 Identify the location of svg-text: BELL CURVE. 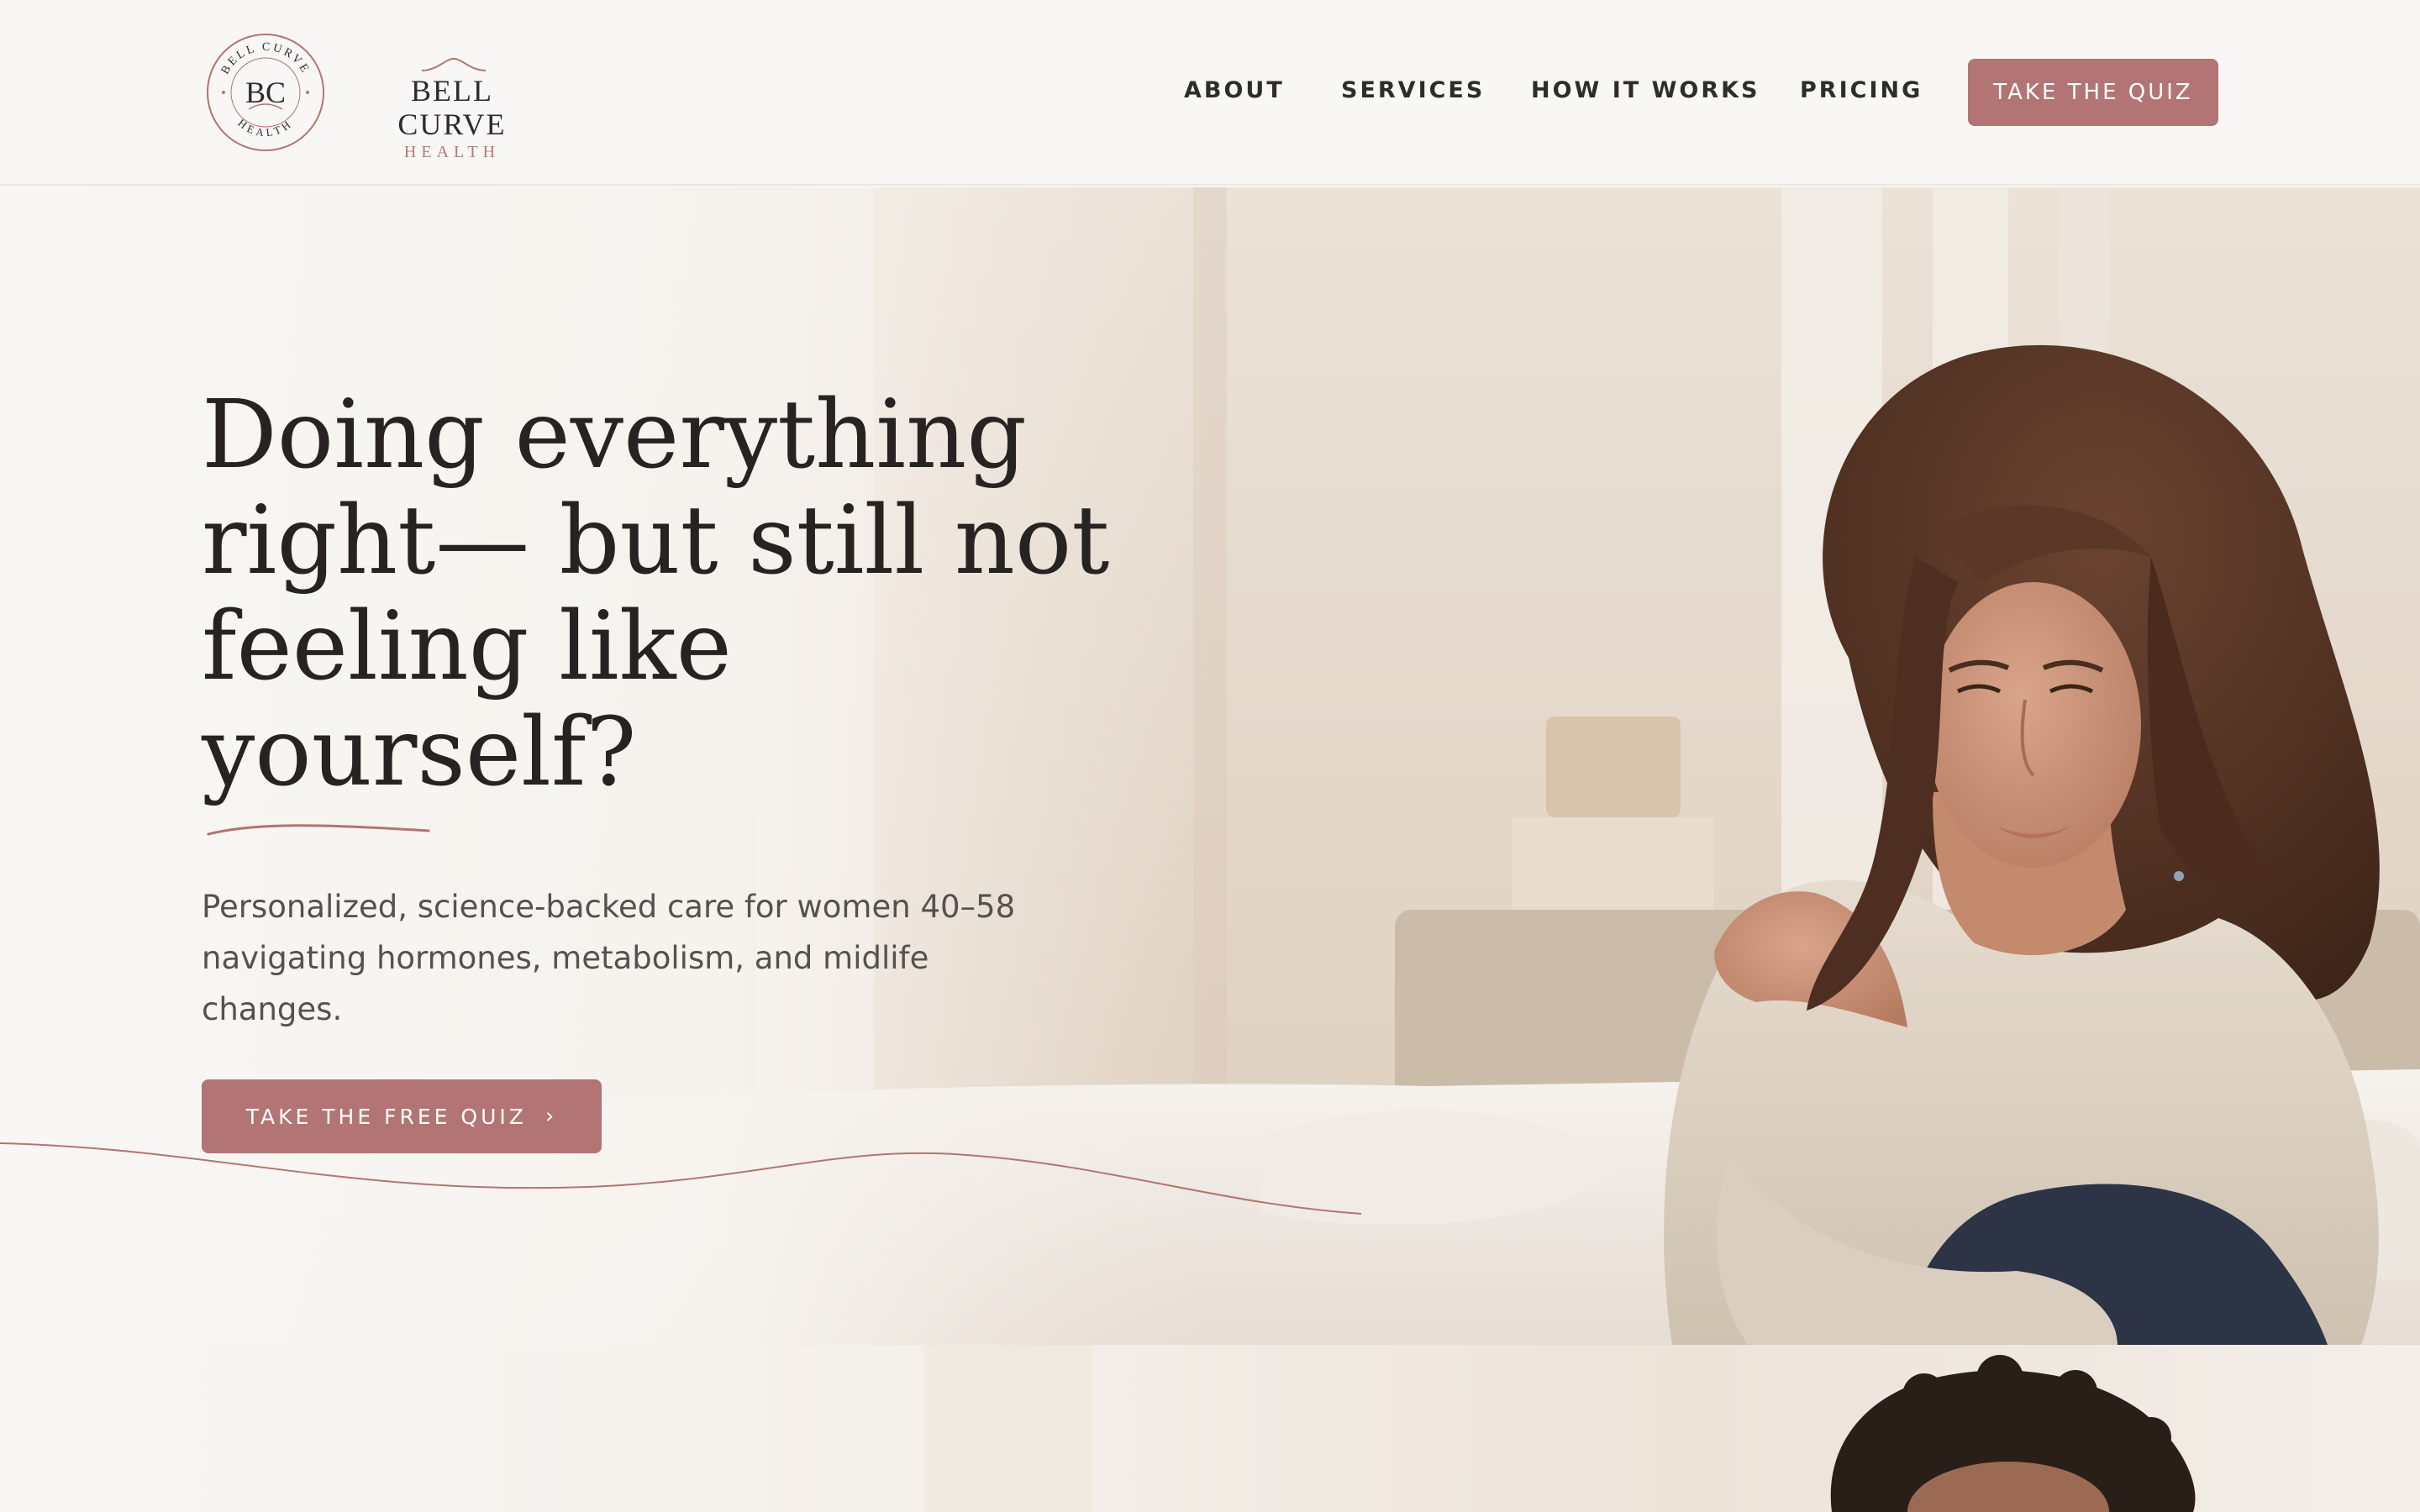
(266, 58).